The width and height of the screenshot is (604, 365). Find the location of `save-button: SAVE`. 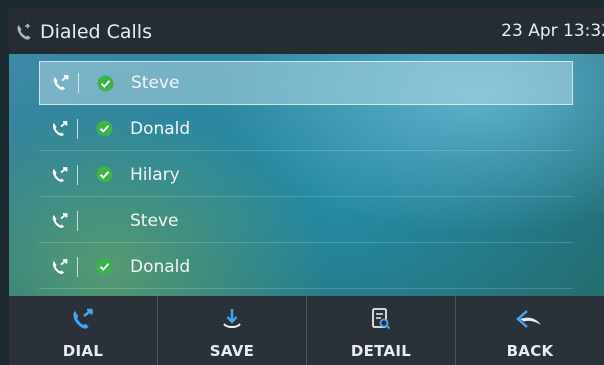

save-button: SAVE is located at coordinates (232, 330).